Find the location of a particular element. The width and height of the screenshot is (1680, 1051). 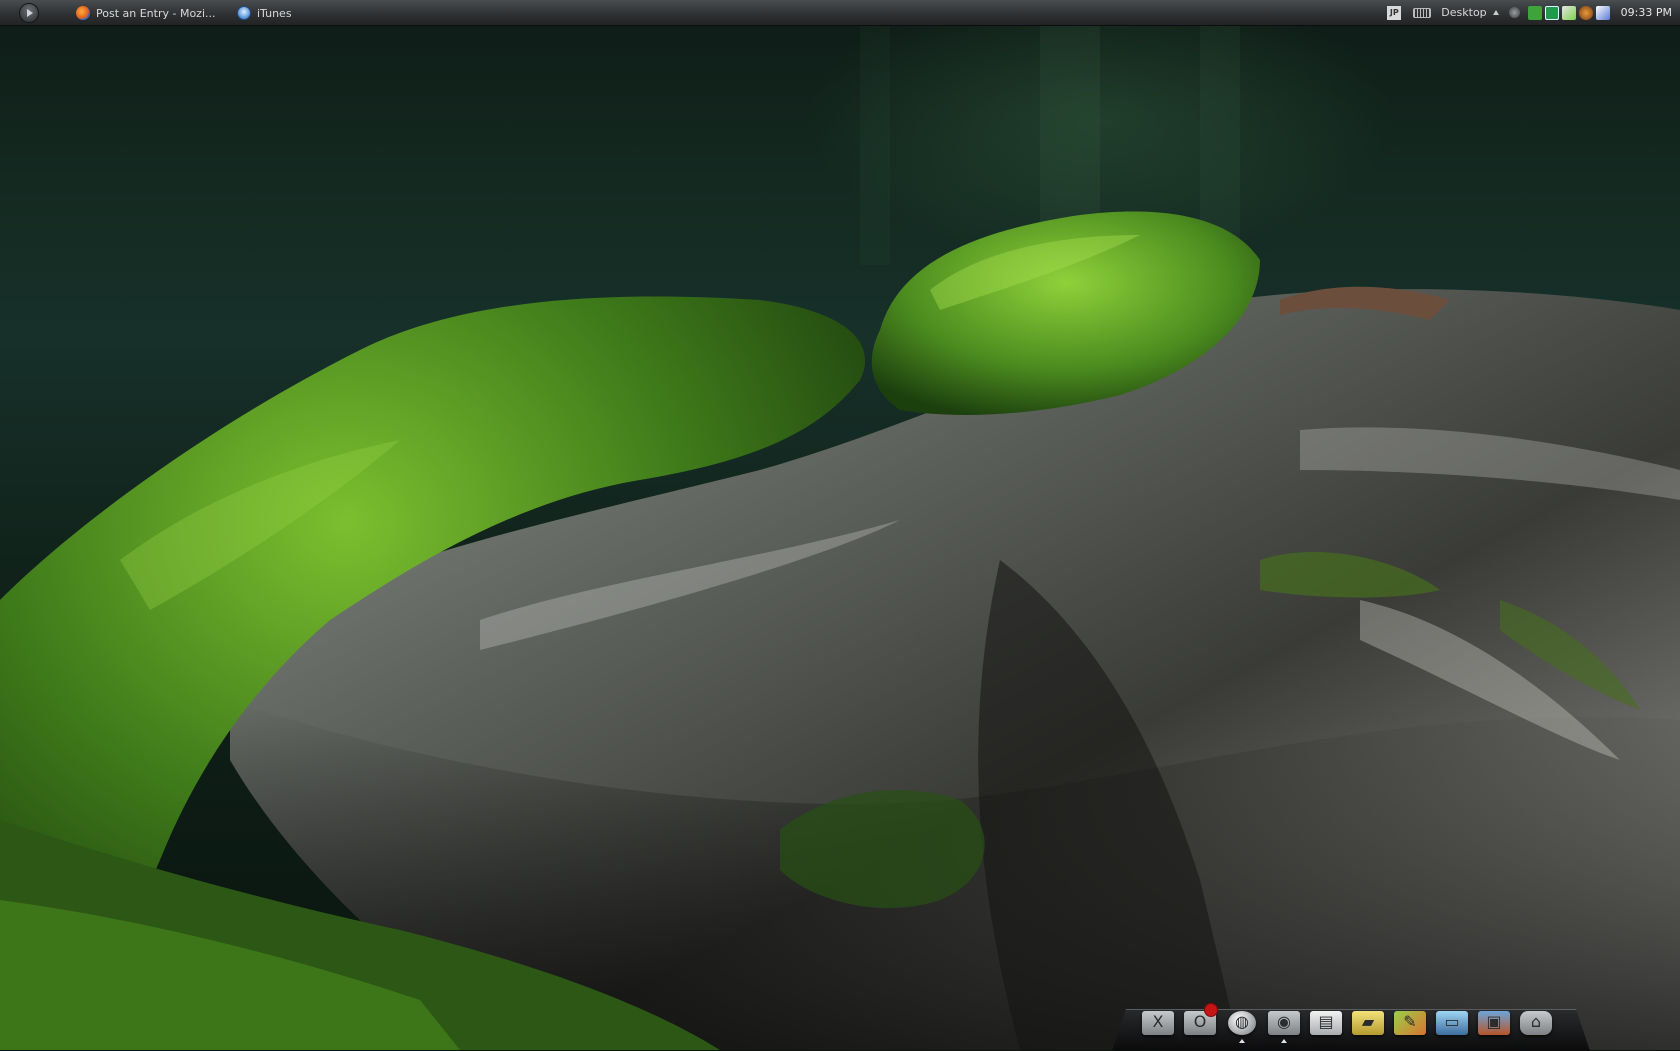

paint-icon: ✎ is located at coordinates (1410, 1021).